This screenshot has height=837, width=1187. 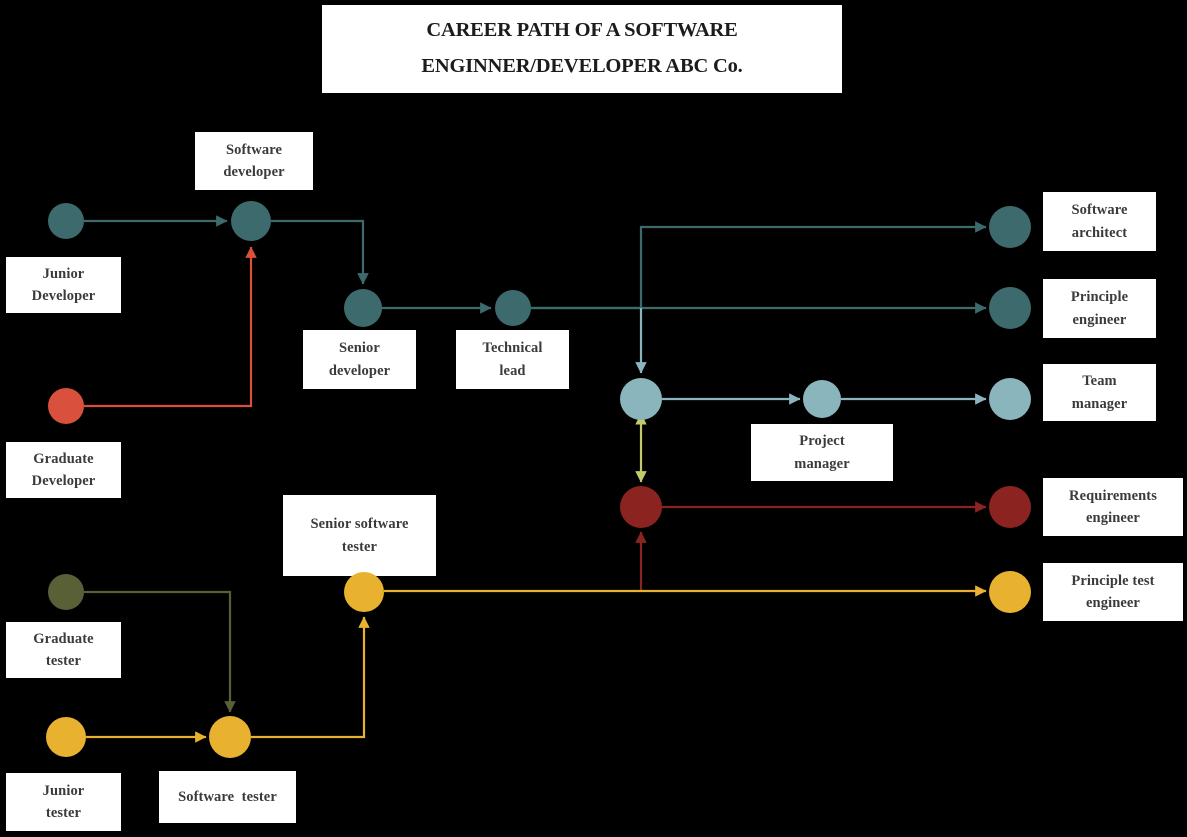 I want to click on senior-developer-label: Senior developer, so click(x=359, y=359).